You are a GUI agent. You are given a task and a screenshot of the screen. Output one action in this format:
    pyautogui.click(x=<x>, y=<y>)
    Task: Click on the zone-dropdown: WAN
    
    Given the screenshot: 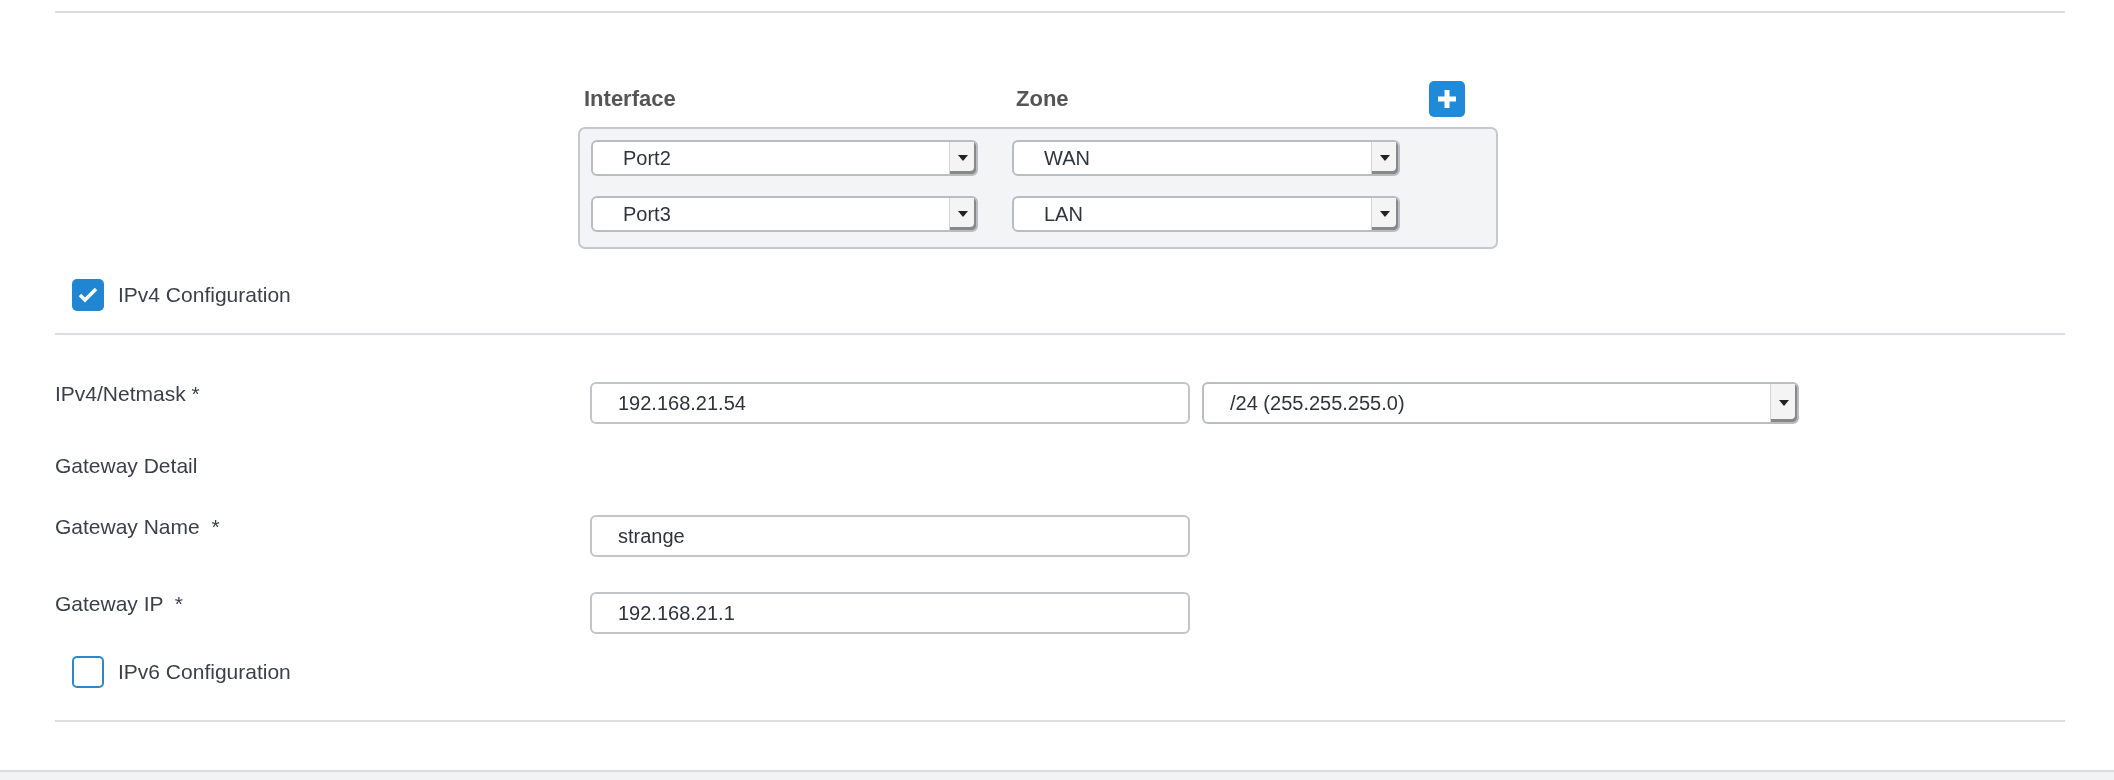 What is the action you would take?
    pyautogui.click(x=1206, y=158)
    